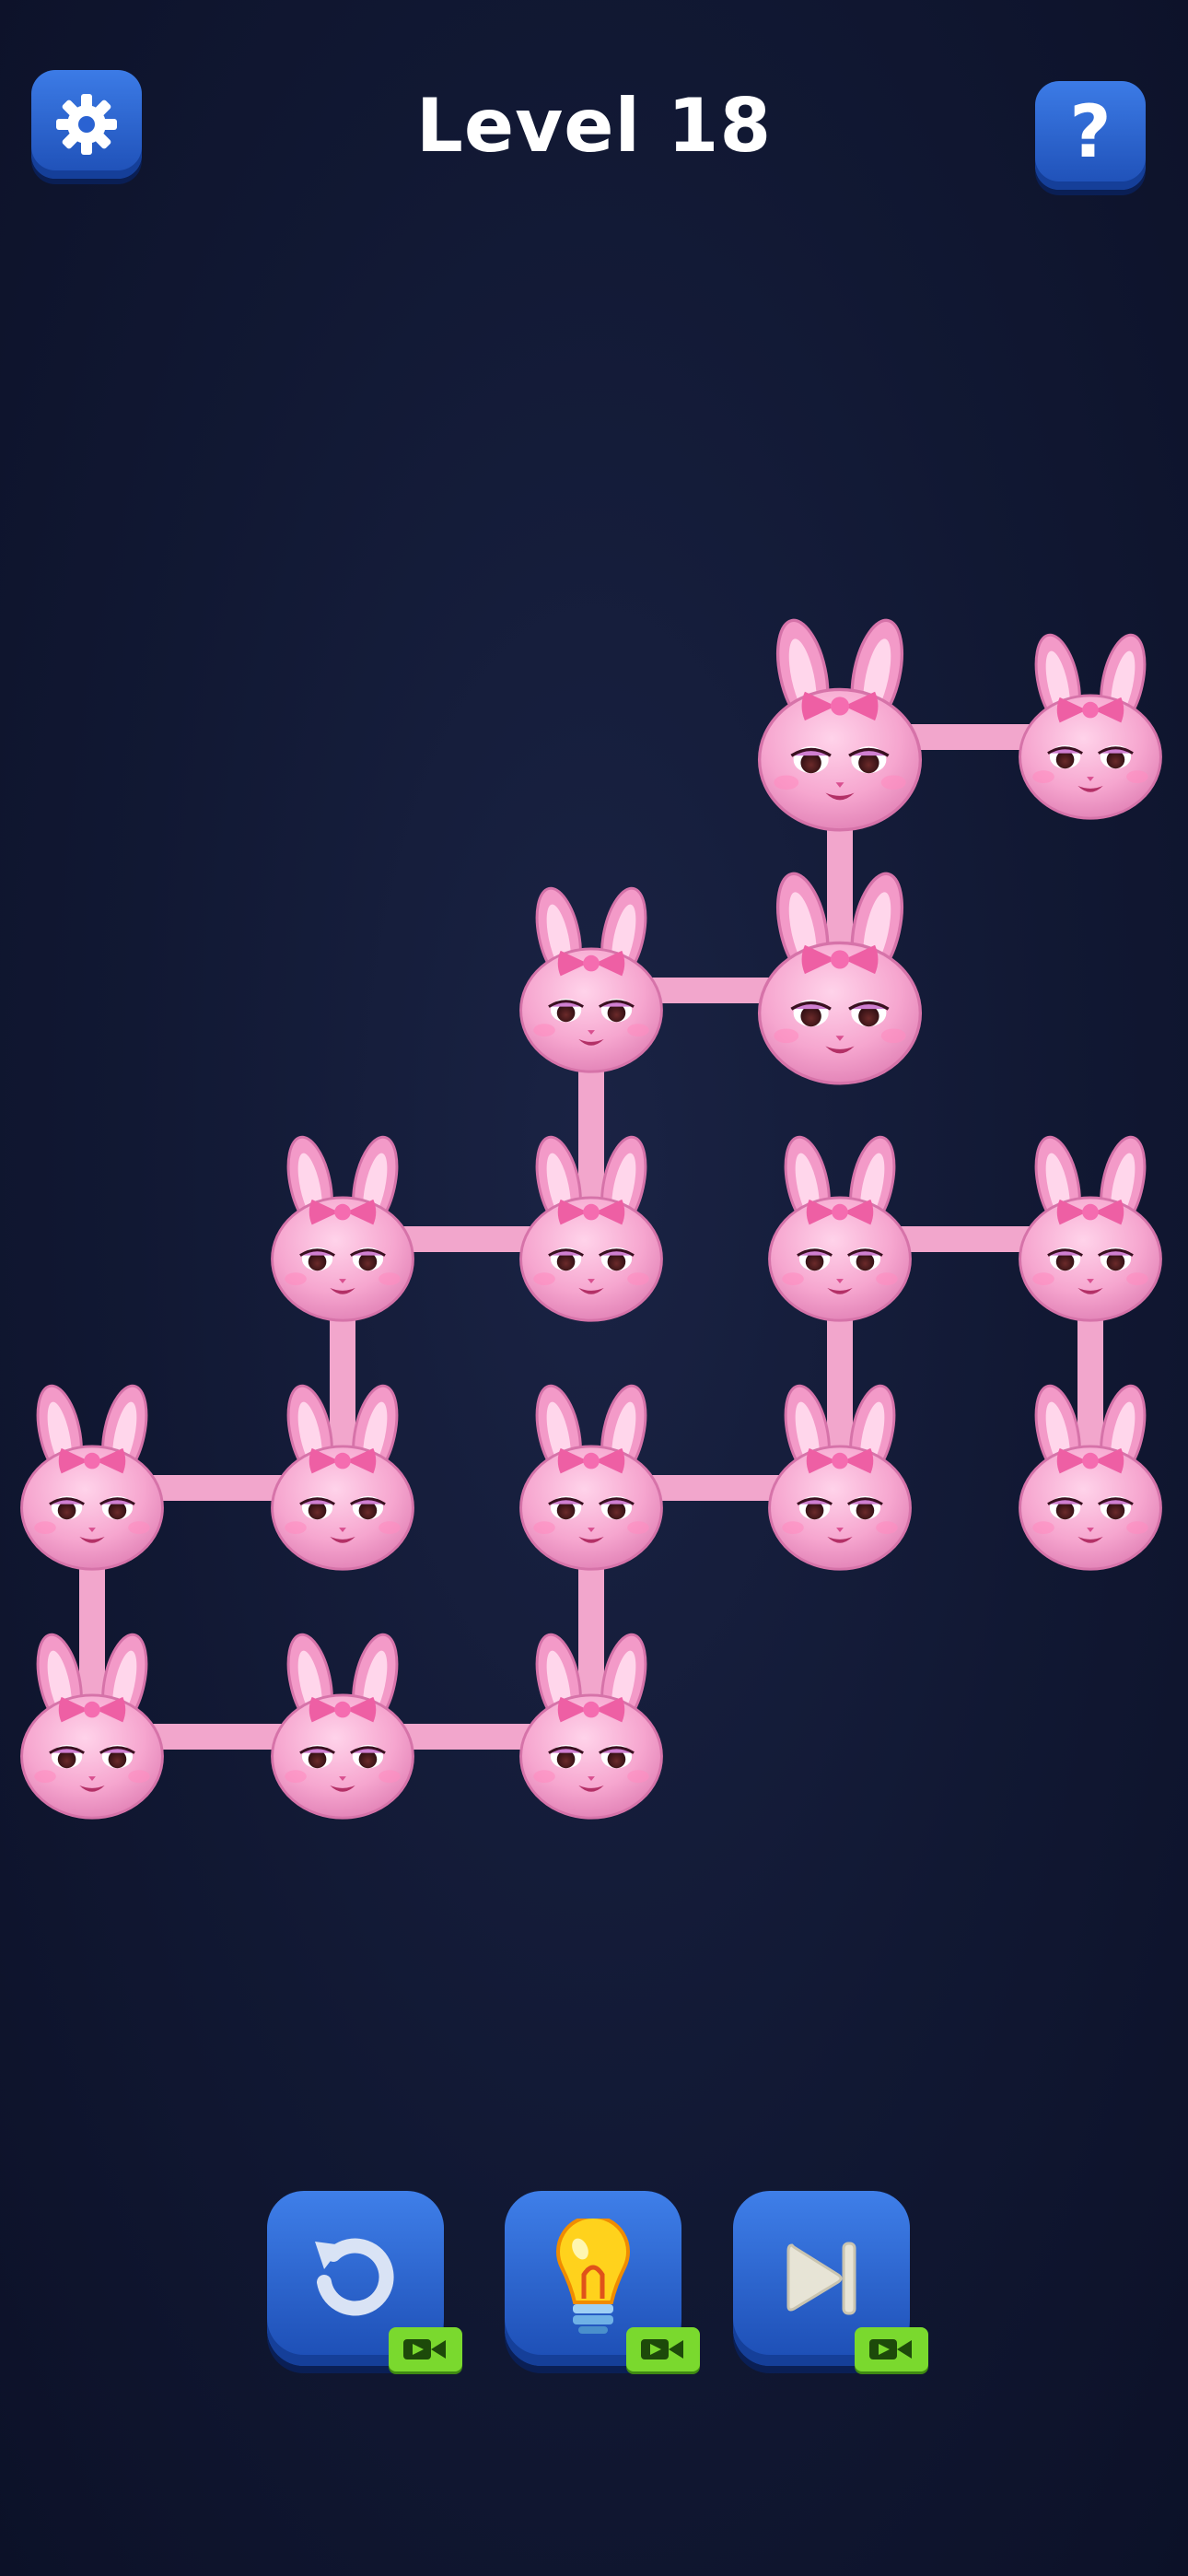  I want to click on hint-button, so click(602, 2281).